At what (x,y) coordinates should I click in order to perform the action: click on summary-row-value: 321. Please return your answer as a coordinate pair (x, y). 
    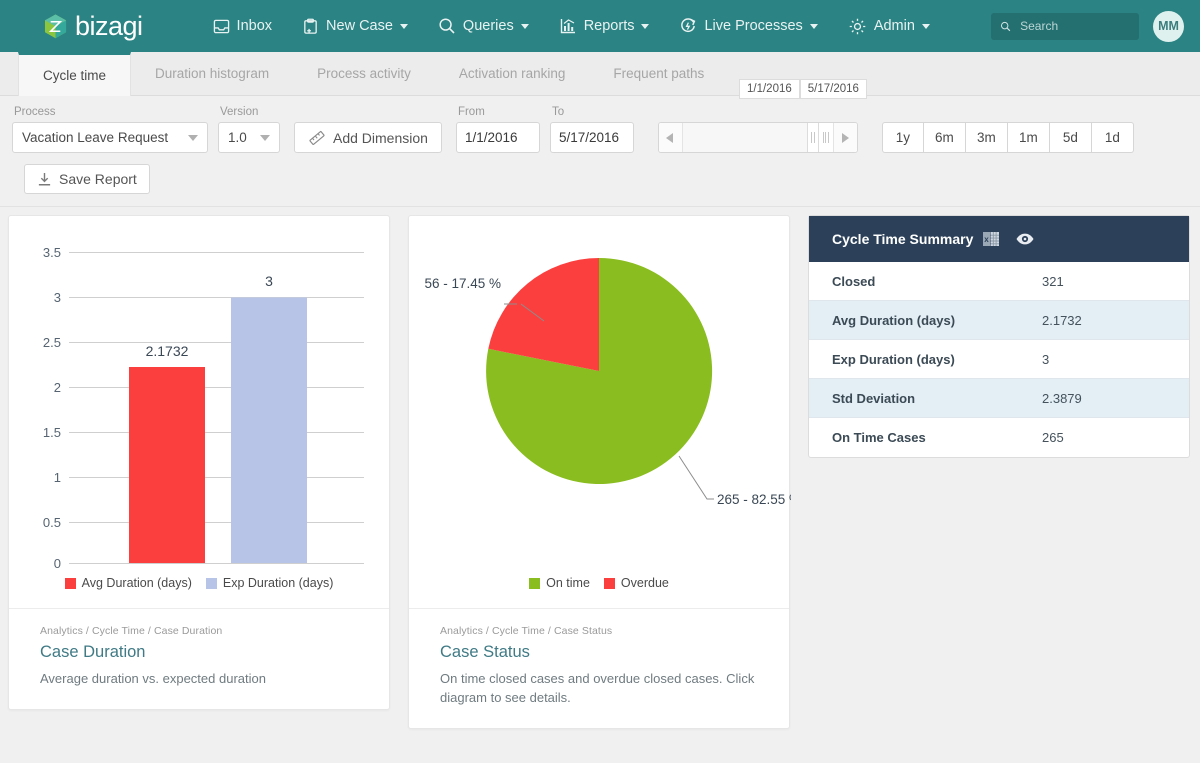
    Looking at the image, I should click on (1053, 281).